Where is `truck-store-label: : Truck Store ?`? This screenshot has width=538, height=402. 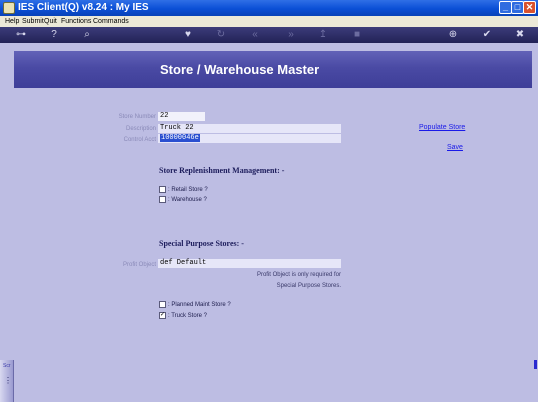 truck-store-label: : Truck Store ? is located at coordinates (188, 316).